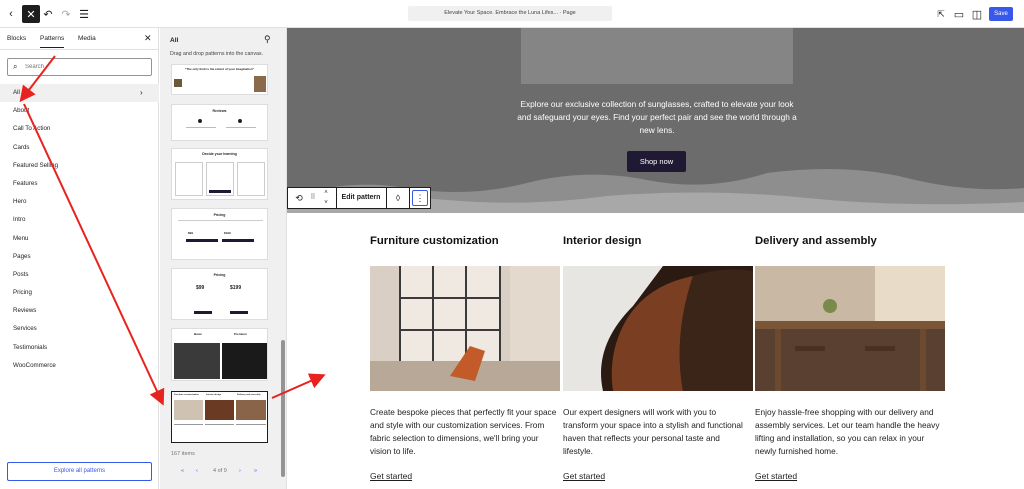  I want to click on category-item-call-to-action: Call To Action, so click(79, 129).